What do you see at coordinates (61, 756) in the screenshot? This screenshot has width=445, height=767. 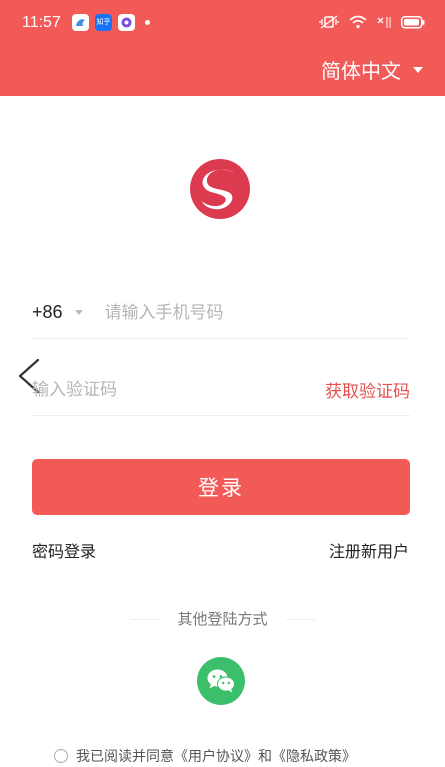 I see `agreement-checkbox` at bounding box center [61, 756].